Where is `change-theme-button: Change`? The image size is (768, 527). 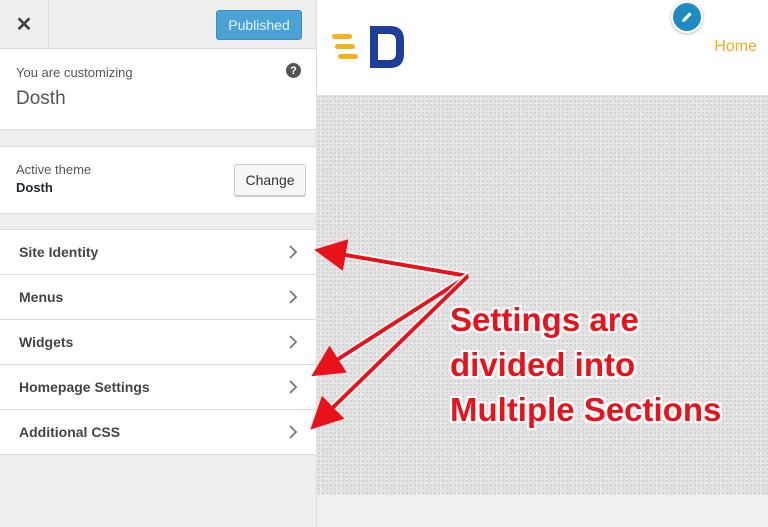 change-theme-button: Change is located at coordinates (270, 180).